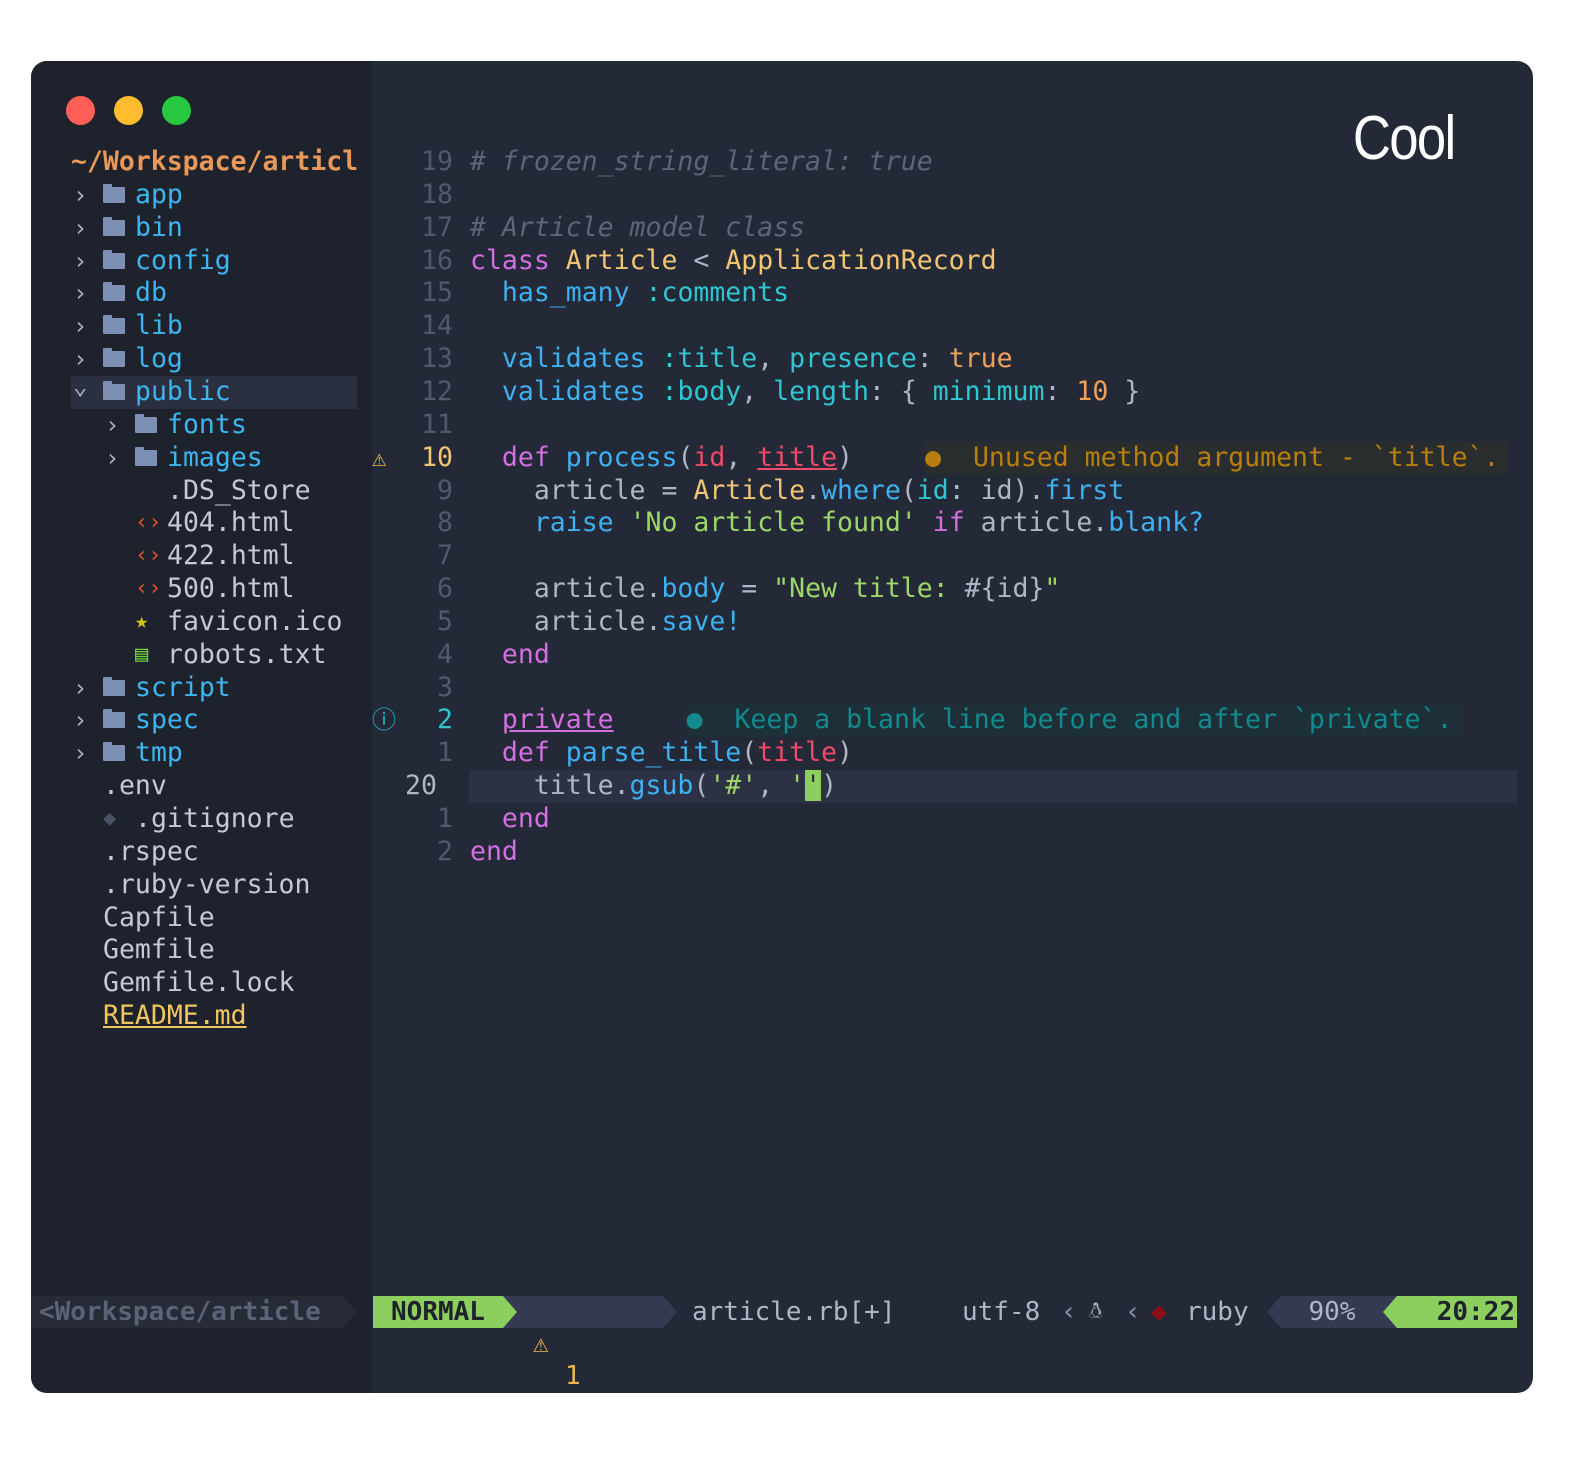 This screenshot has height=1458, width=1576. What do you see at coordinates (114, 390) in the screenshot?
I see `folder-open-icon` at bounding box center [114, 390].